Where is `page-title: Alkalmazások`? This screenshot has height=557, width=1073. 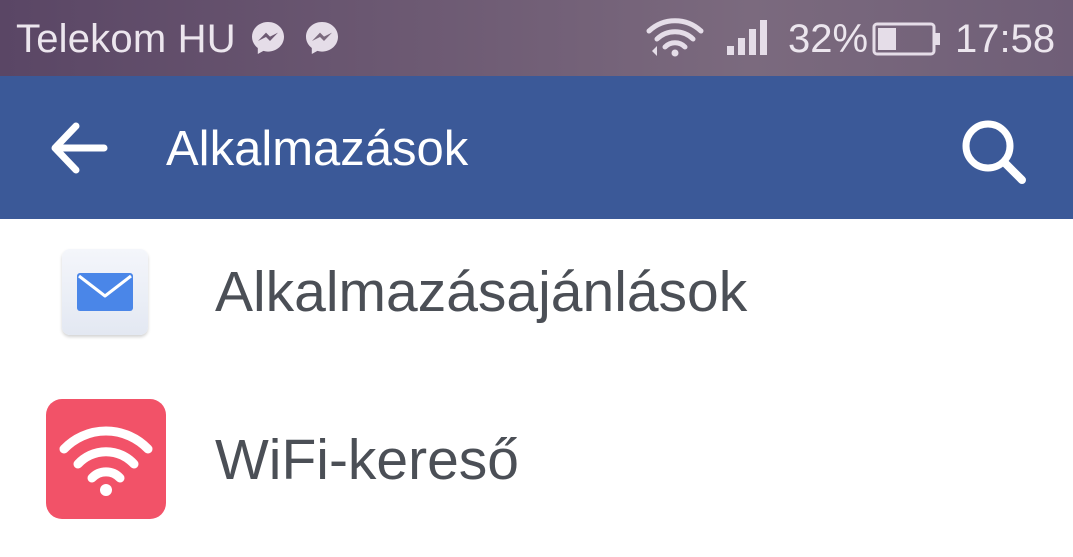
page-title: Alkalmazások is located at coordinates (317, 149).